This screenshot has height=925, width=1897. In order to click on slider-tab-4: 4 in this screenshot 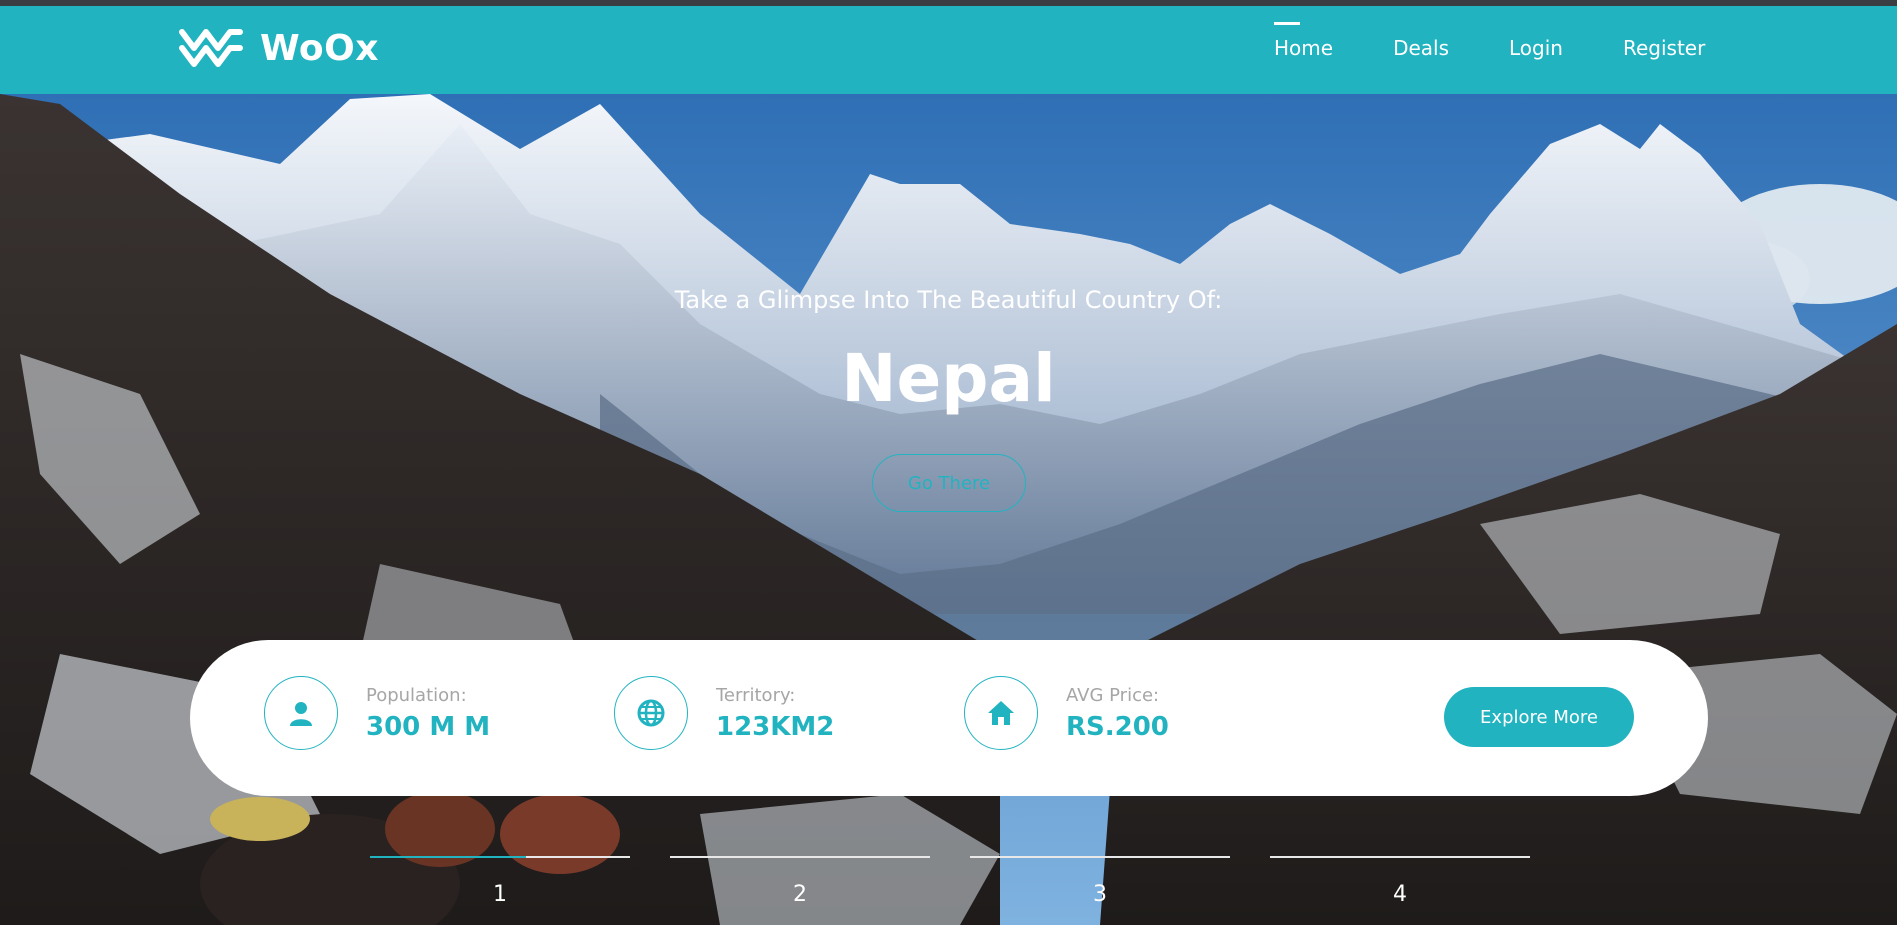, I will do `click(1400, 881)`.